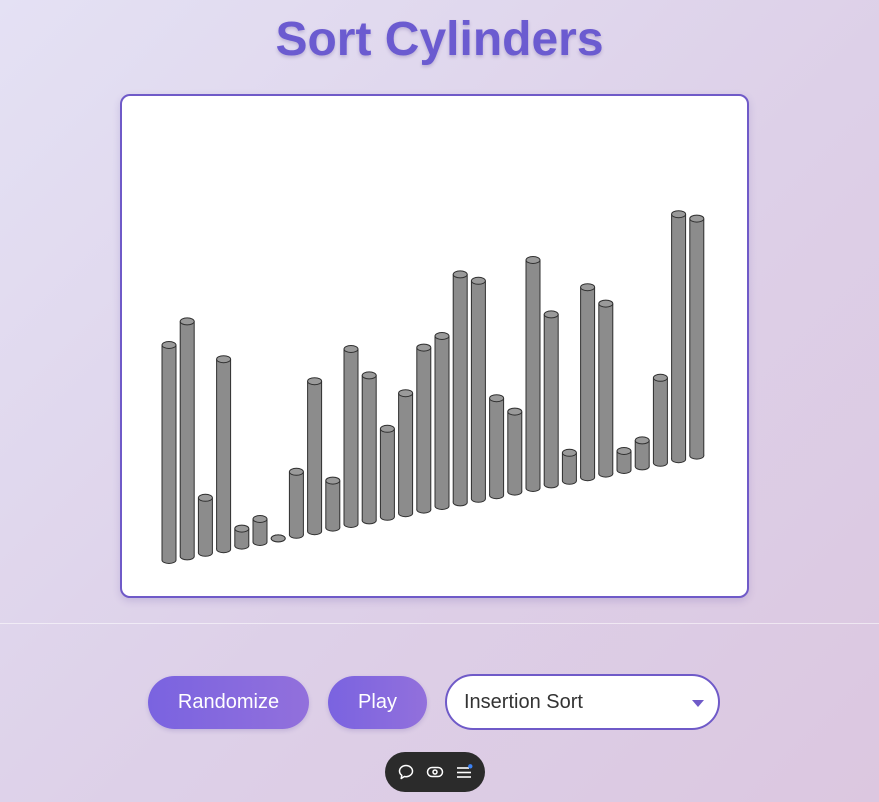 The width and height of the screenshot is (879, 802). I want to click on play-button: Play, so click(377, 702).